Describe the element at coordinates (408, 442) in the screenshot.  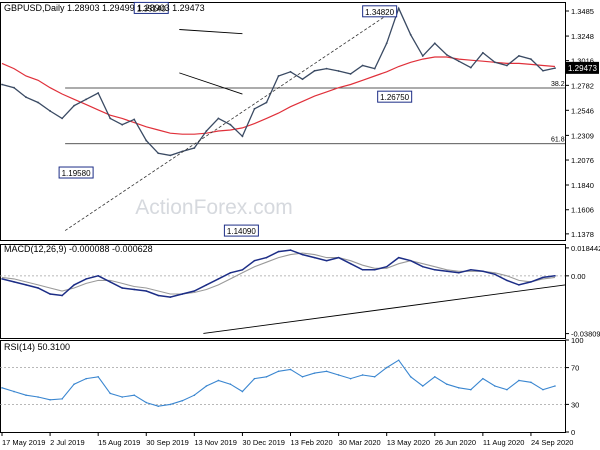
I see `x-tick-label: 13 May 2020` at that location.